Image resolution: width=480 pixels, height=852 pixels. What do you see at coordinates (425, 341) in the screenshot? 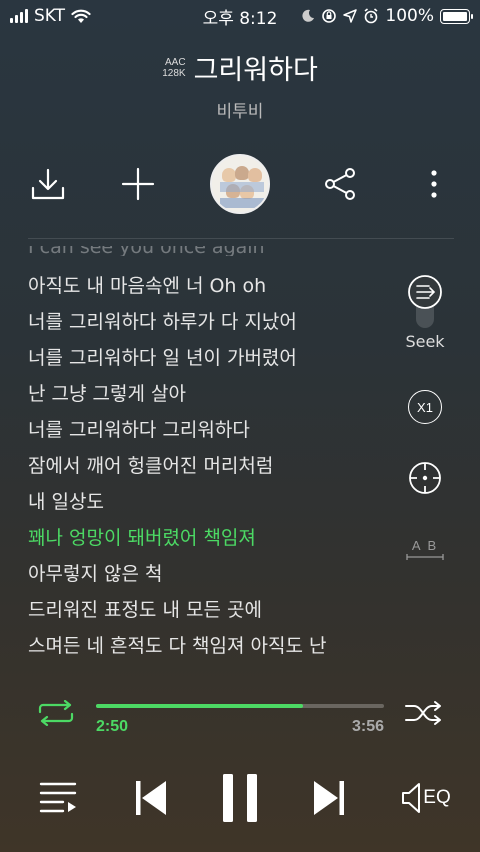
I see `seek-label: Seek` at bounding box center [425, 341].